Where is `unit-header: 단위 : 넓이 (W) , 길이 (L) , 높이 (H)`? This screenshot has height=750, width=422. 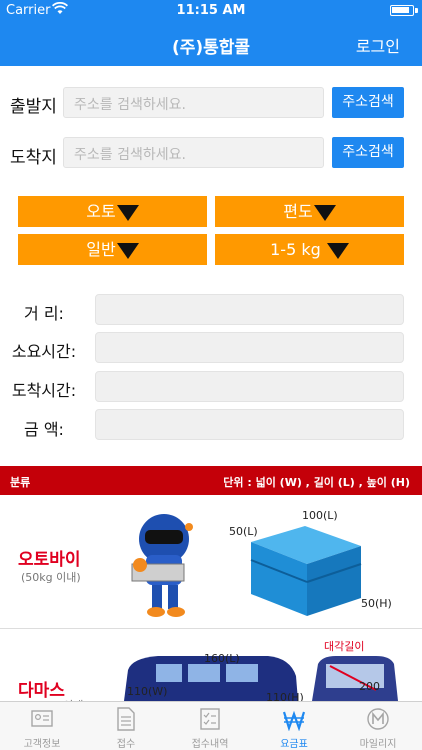
unit-header: 단위 : 넓이 (W) , 길이 (L) , 높이 (H) is located at coordinates (316, 482).